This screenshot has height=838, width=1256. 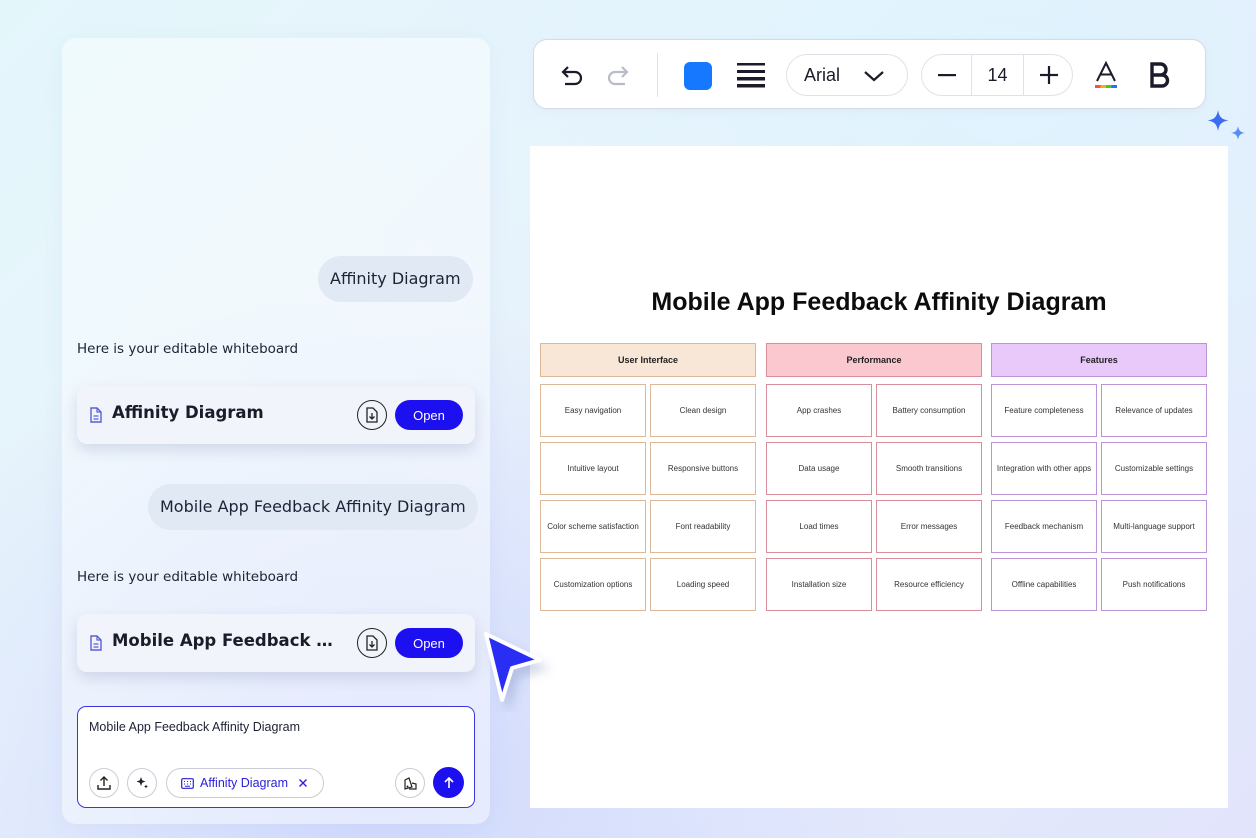 I want to click on whiteboard-card: Affinity Diagram Open, so click(x=276, y=415).